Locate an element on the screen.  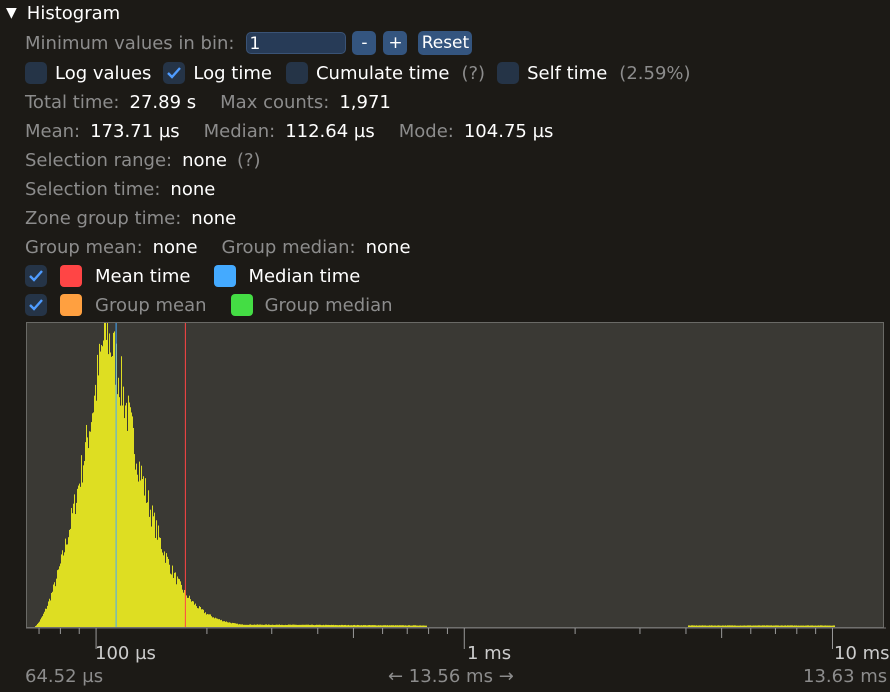
selection-time-row: Selection time: none is located at coordinates (120, 189).